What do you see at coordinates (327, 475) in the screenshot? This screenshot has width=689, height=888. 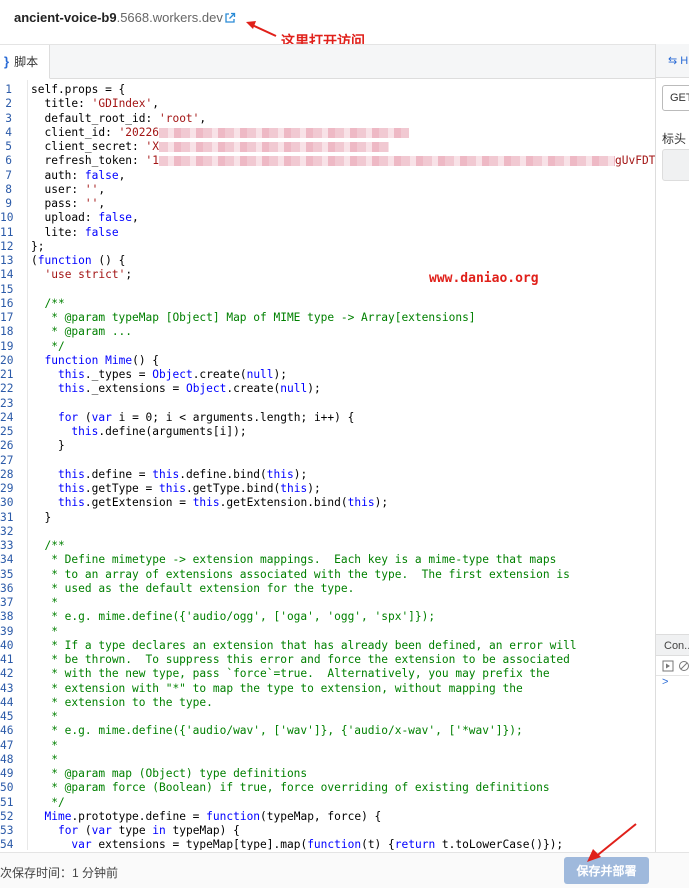 I see `code-line: 28 this.define = this.define.bind(this);` at bounding box center [327, 475].